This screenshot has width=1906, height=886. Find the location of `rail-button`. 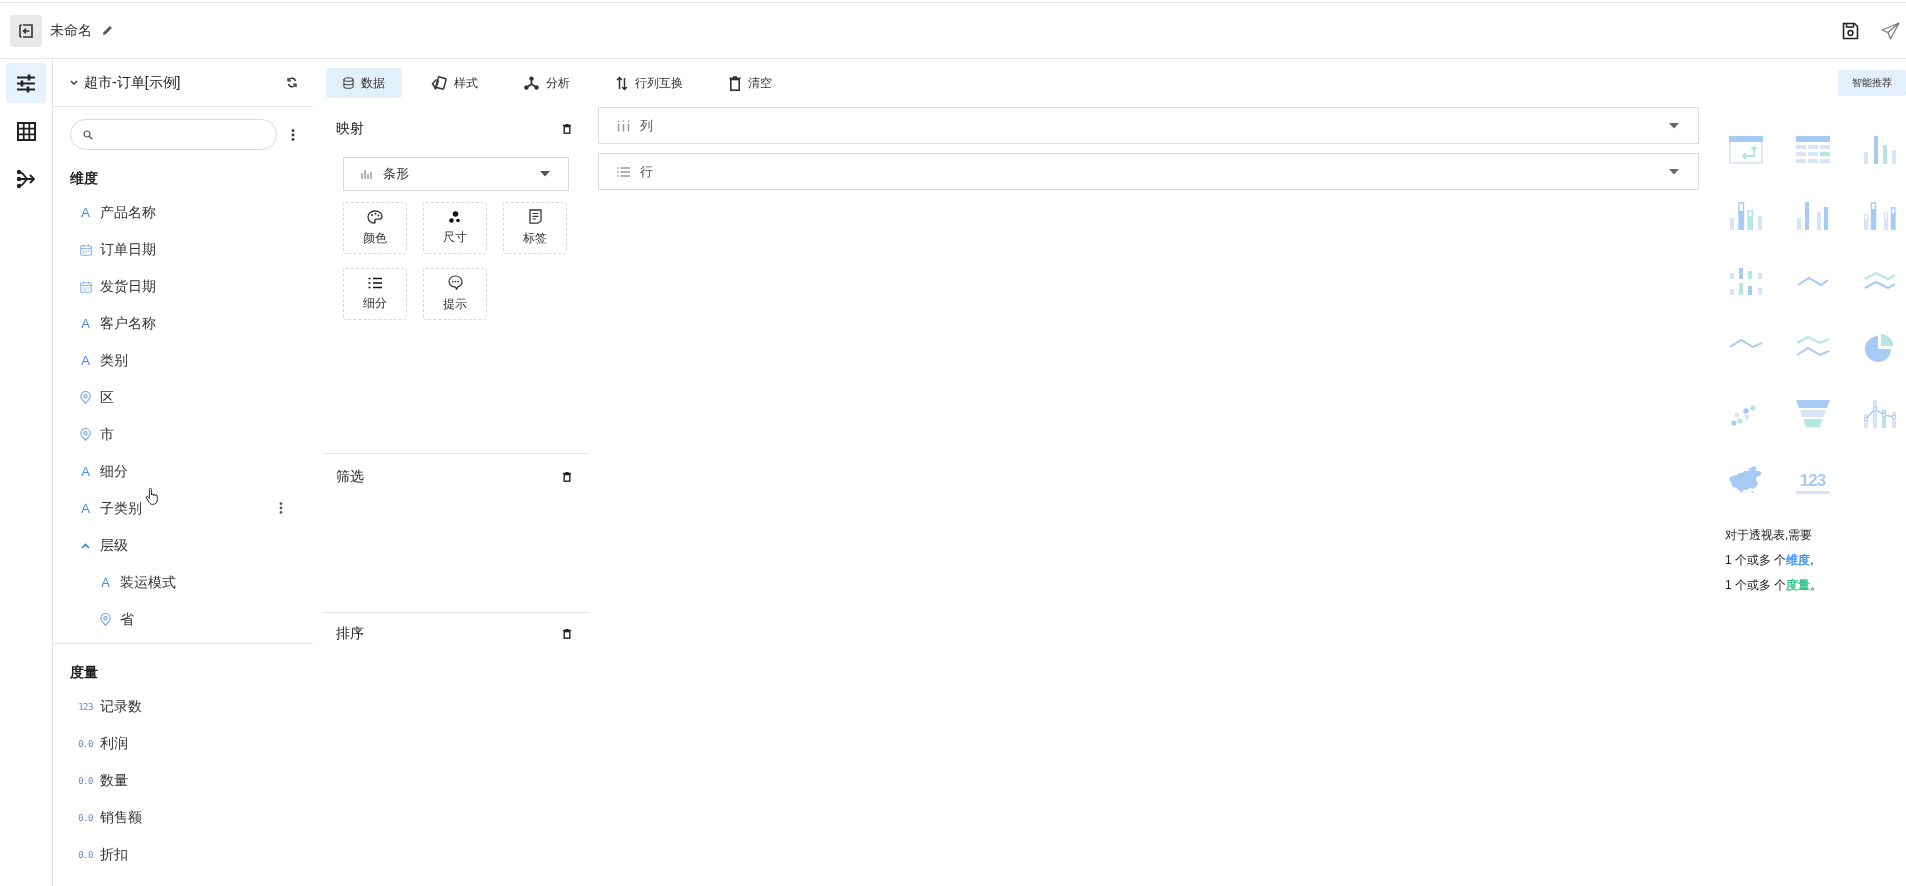

rail-button is located at coordinates (26, 83).